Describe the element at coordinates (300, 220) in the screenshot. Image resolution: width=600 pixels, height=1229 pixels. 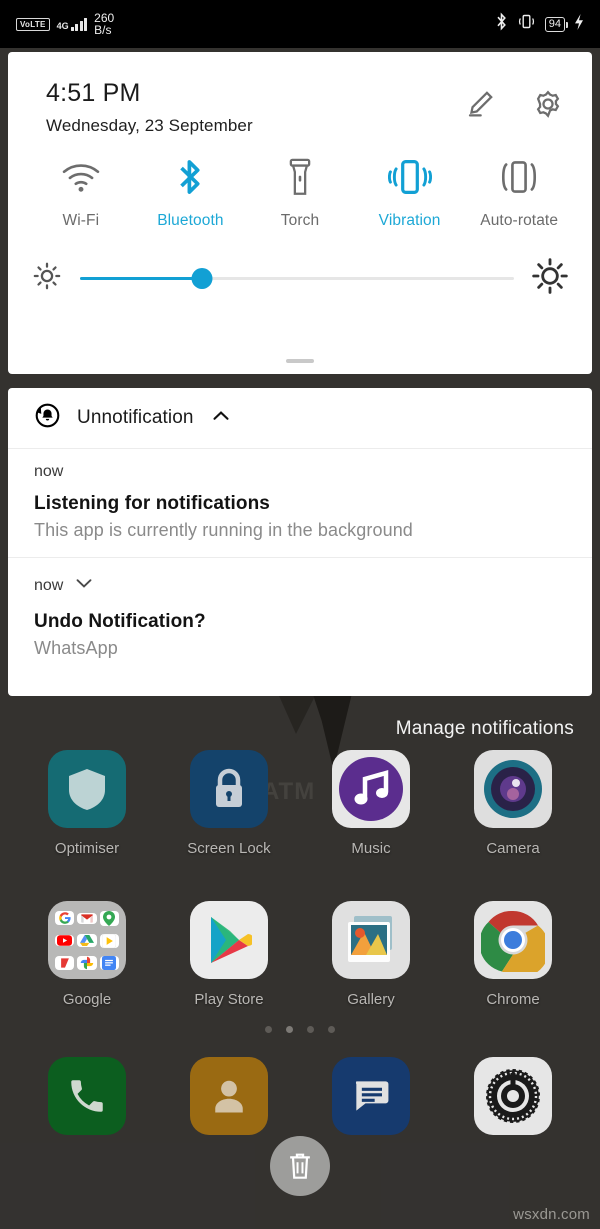
I see `tile-label: Torch` at that location.